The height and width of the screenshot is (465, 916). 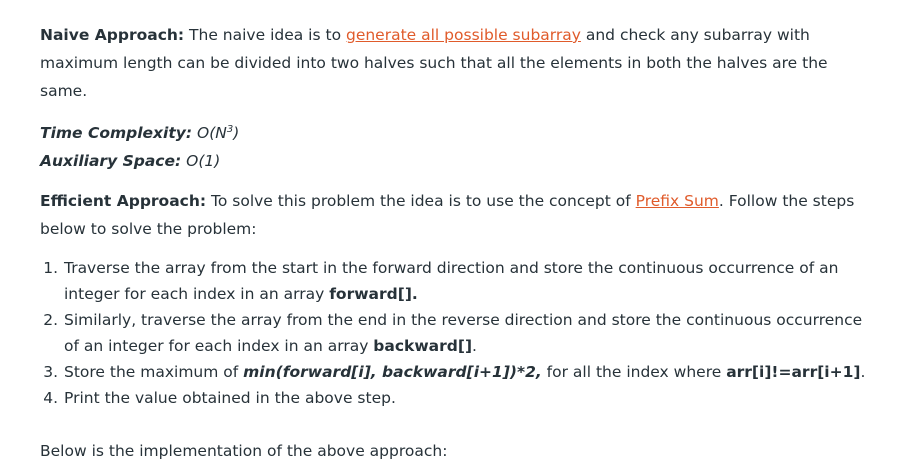 I want to click on time-complexity-value: O(N, so click(x=209, y=133).